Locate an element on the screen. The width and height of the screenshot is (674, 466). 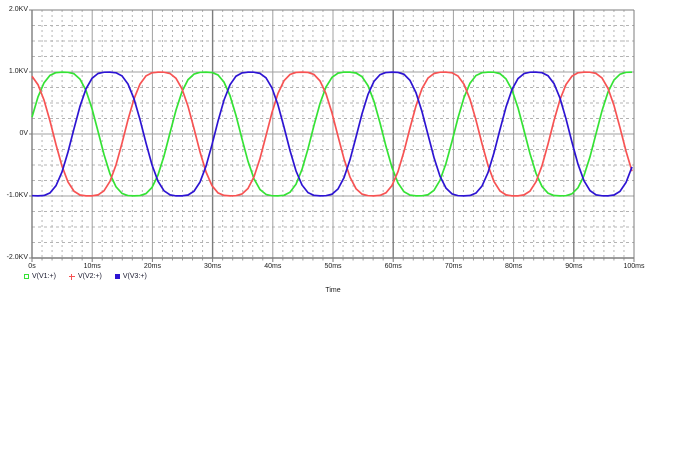
trace-legend: V(V1:+) V(V2:+) V(V3:+) is located at coordinates (85, 276).